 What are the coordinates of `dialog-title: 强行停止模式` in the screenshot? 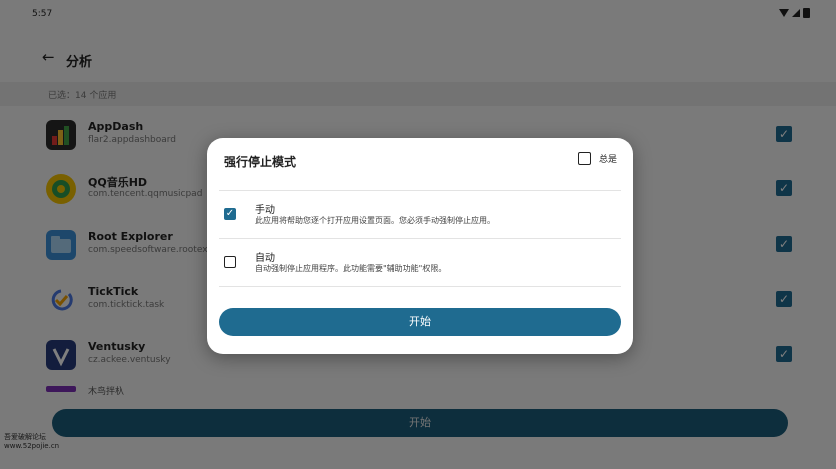 It's located at (260, 162).